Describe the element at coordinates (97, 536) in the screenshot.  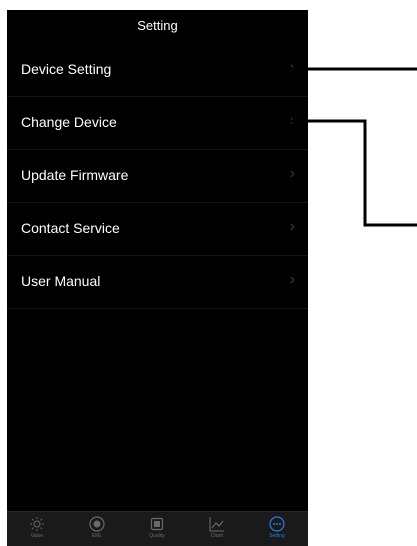
I see `tab-label: EML` at that location.